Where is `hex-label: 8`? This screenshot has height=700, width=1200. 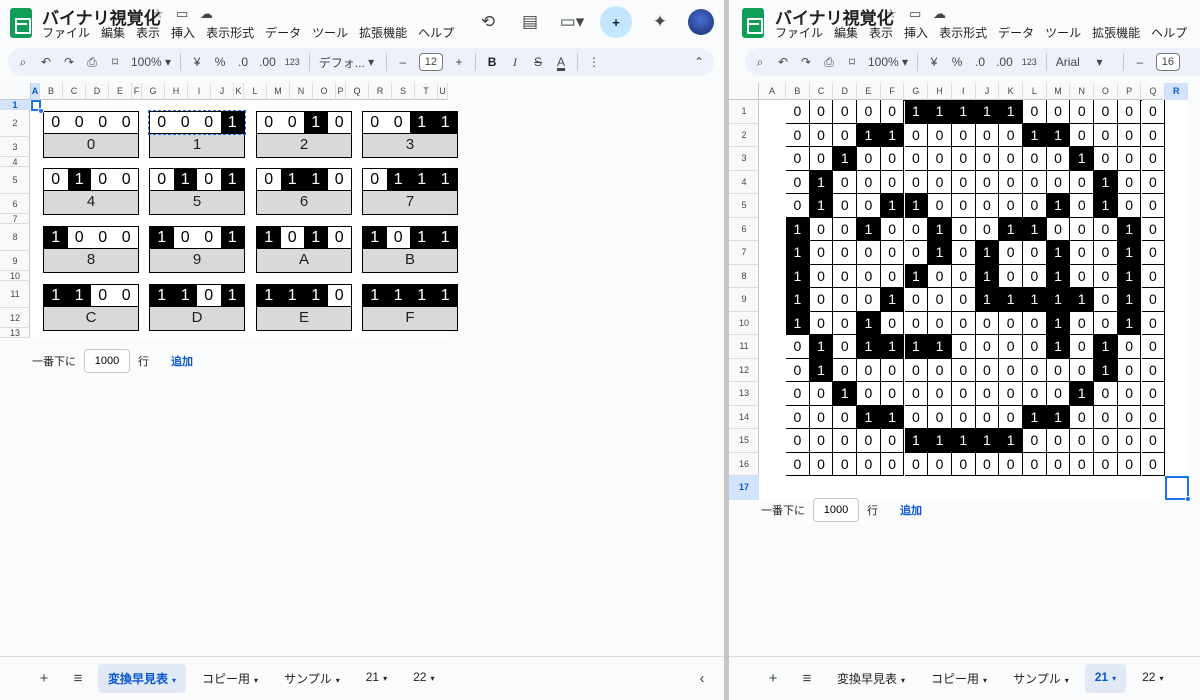
hex-label: 8 is located at coordinates (91, 261).